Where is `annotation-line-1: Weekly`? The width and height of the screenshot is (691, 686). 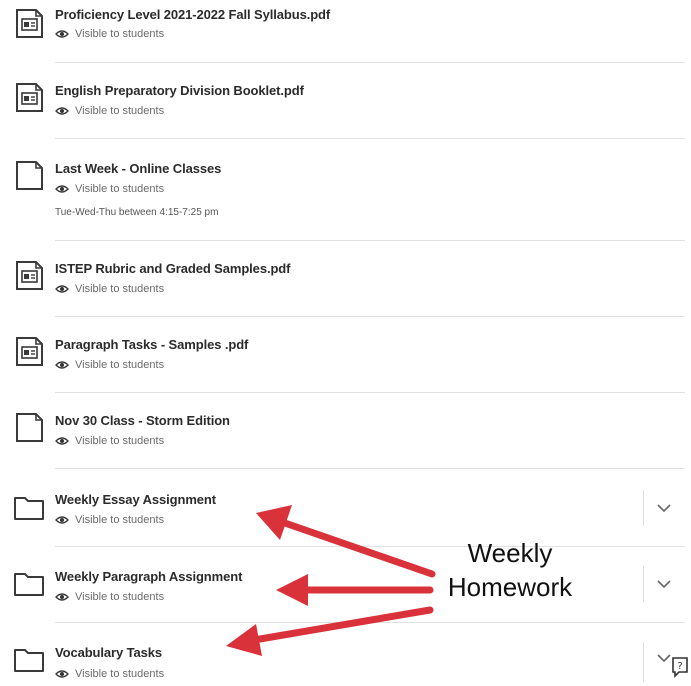 annotation-line-1: Weekly is located at coordinates (510, 553).